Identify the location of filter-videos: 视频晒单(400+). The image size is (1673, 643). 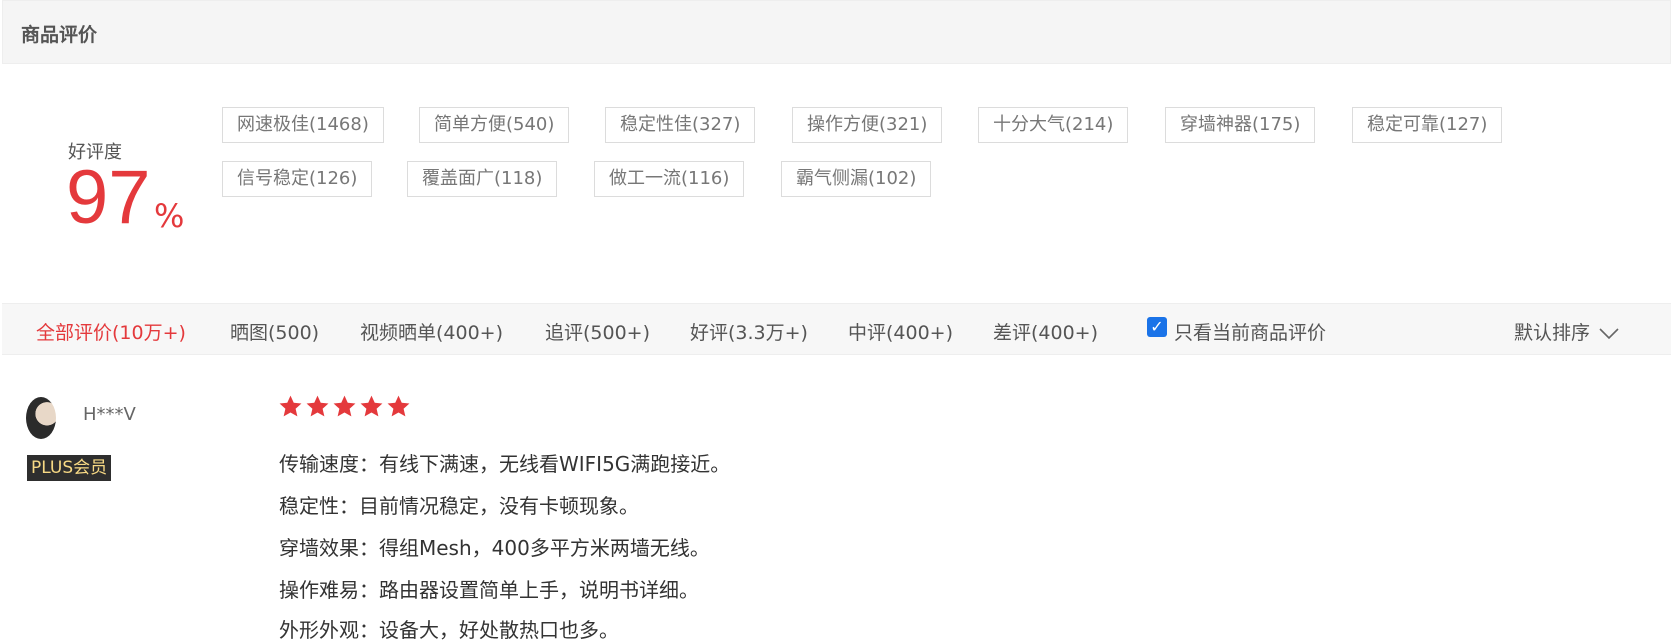
(431, 331).